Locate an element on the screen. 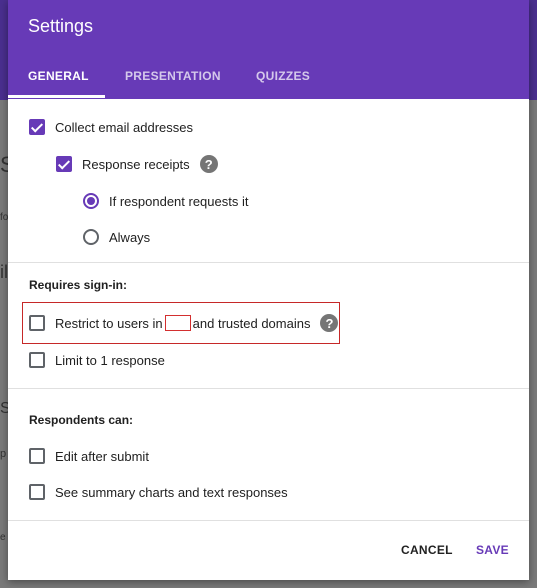 This screenshot has height=588, width=537. tab-presentation: PRESENTATION is located at coordinates (173, 76).